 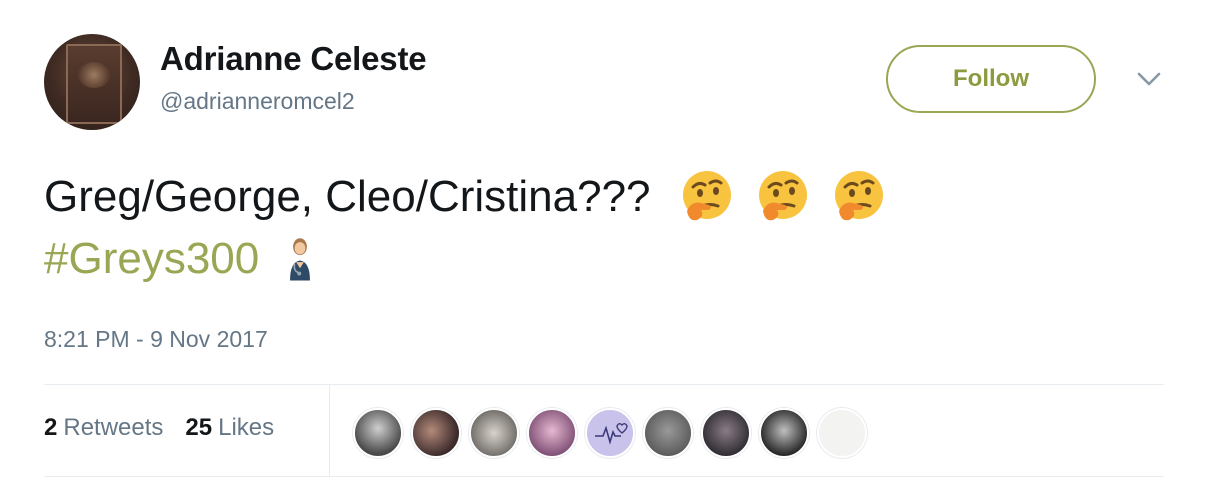 What do you see at coordinates (604, 384) in the screenshot?
I see `divider-top` at bounding box center [604, 384].